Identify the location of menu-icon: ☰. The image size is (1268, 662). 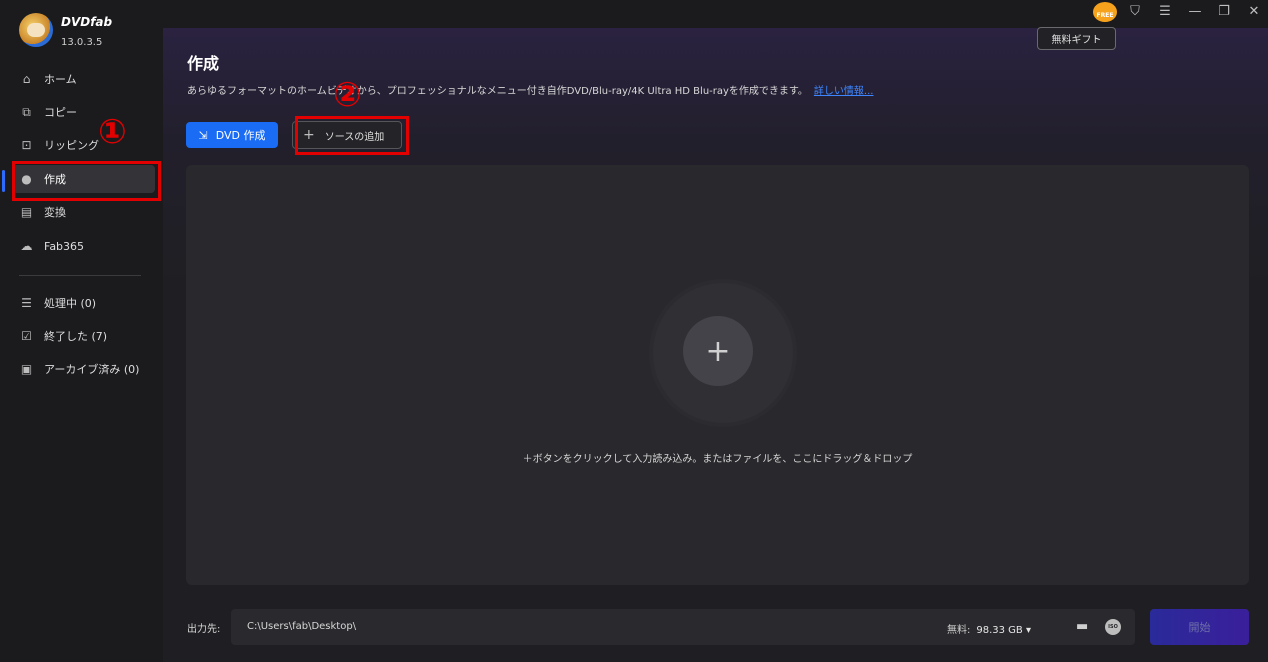
(1165, 12).